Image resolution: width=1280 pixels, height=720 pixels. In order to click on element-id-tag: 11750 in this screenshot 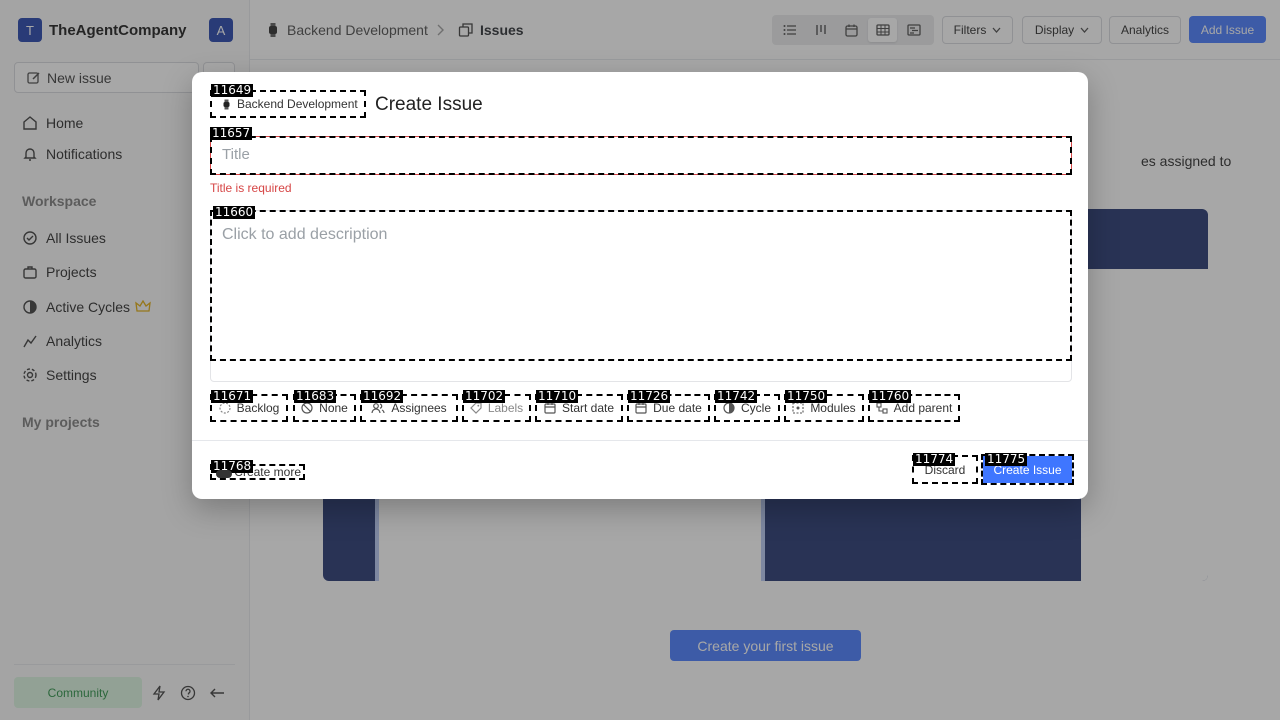, I will do `click(806, 396)`.